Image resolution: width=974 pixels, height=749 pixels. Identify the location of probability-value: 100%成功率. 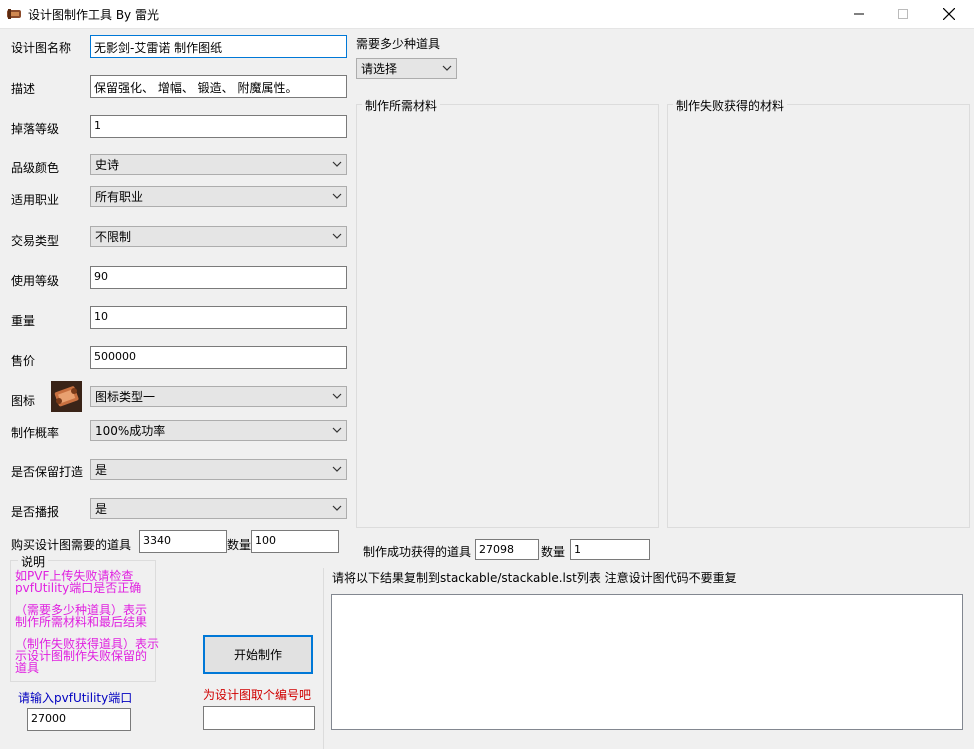
(130, 431).